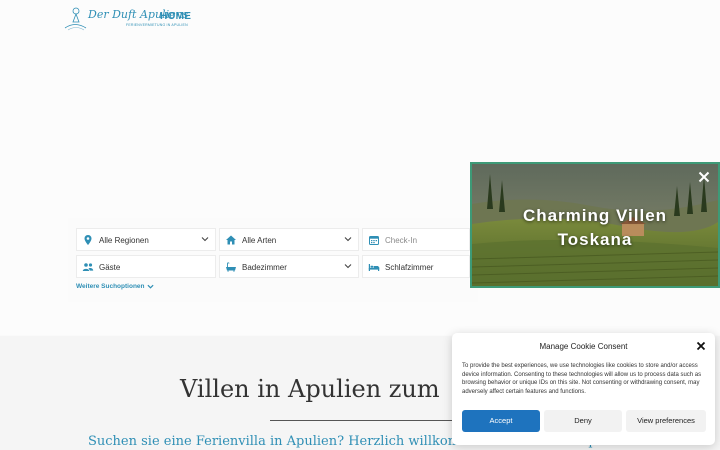  What do you see at coordinates (374, 267) in the screenshot?
I see `bed-icon` at bounding box center [374, 267].